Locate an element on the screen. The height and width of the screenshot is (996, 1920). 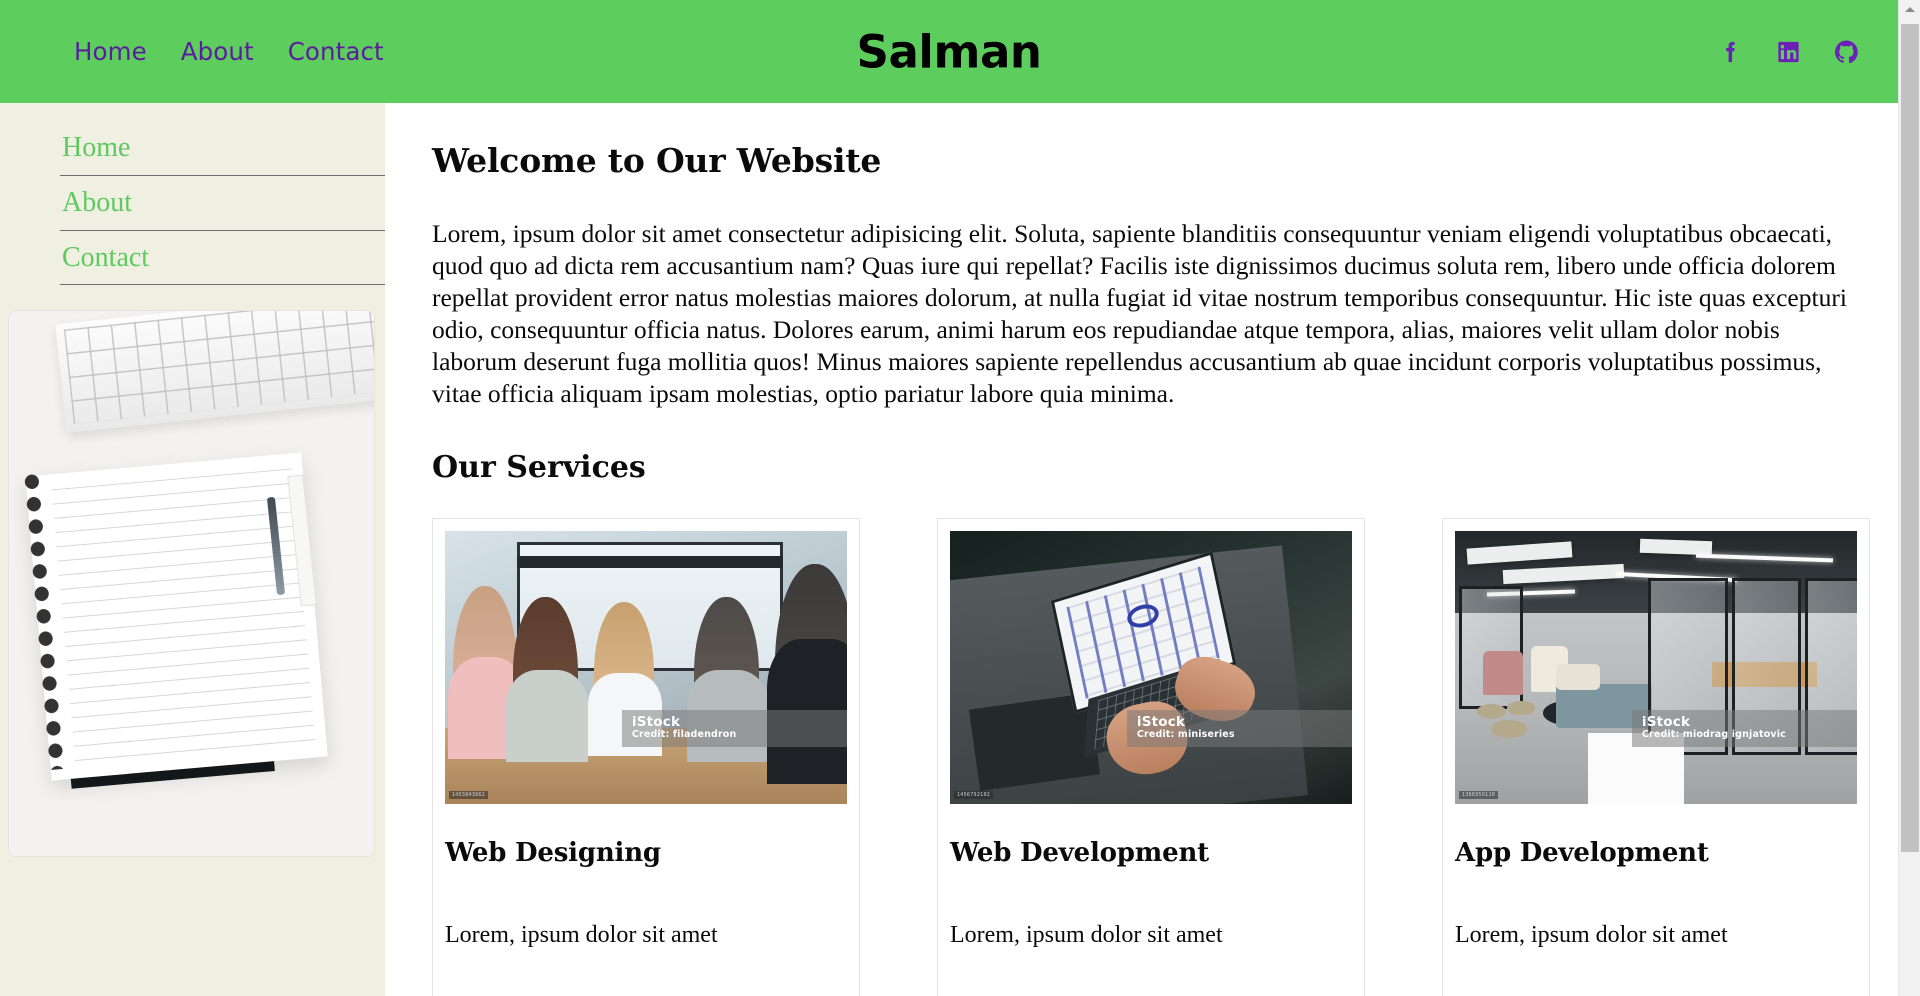
sidebar-item-home-link: Home is located at coordinates (192, 148).